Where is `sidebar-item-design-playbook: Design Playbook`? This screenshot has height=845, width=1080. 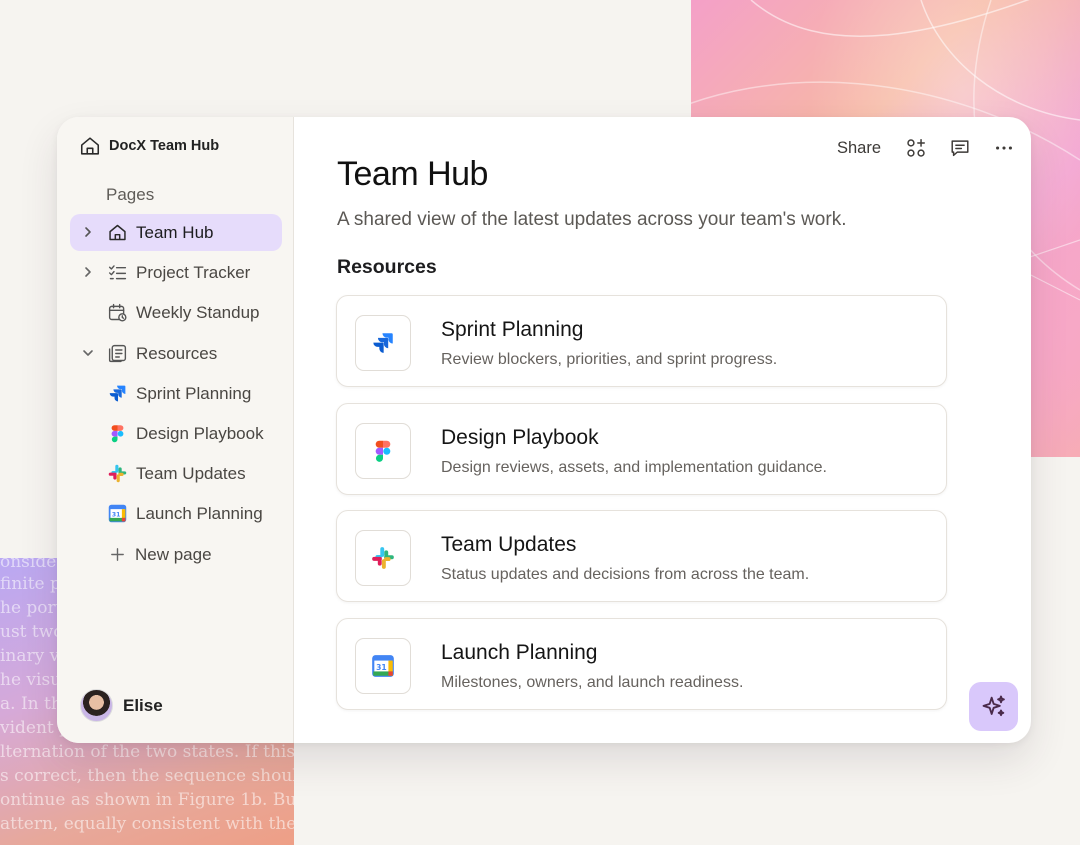
sidebar-item-design-playbook: Design Playbook is located at coordinates (176, 433).